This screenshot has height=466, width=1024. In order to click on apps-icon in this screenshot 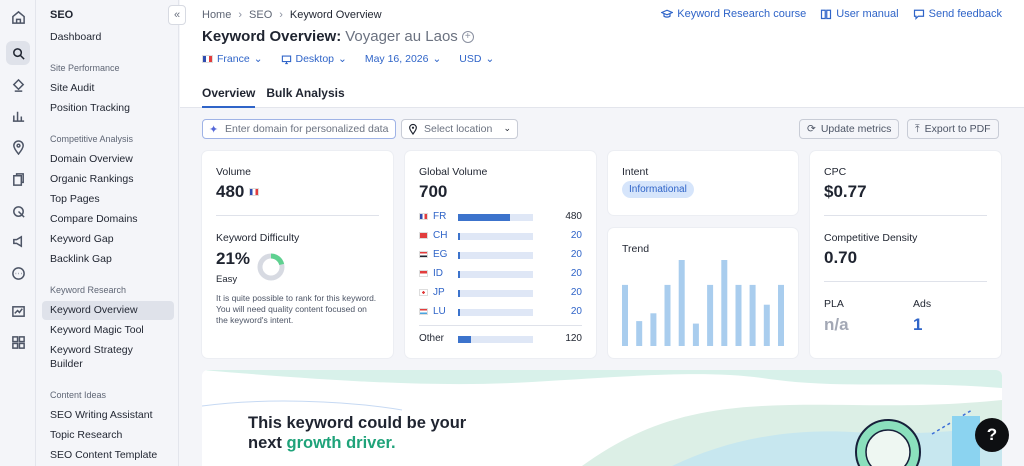, I will do `click(18, 342)`.